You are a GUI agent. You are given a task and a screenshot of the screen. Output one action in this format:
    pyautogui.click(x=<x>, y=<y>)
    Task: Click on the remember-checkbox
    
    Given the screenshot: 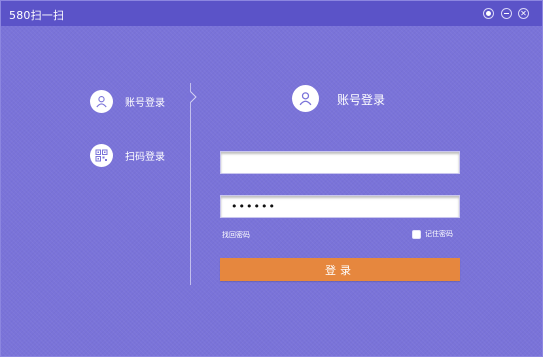 What is the action you would take?
    pyautogui.click(x=416, y=234)
    